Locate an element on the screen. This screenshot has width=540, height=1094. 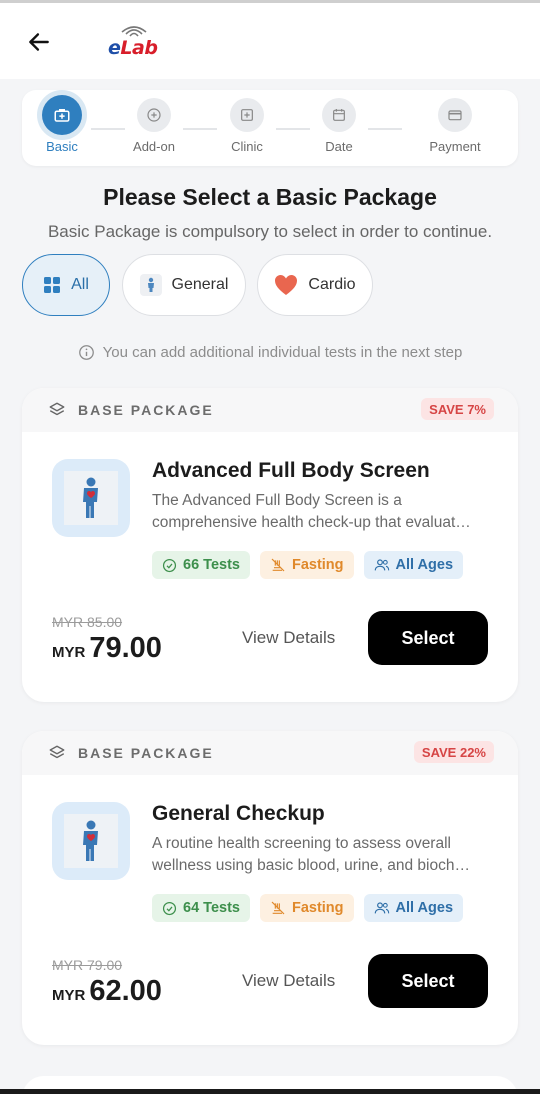
page-title: Please Select a Basic Package is located at coordinates (270, 197).